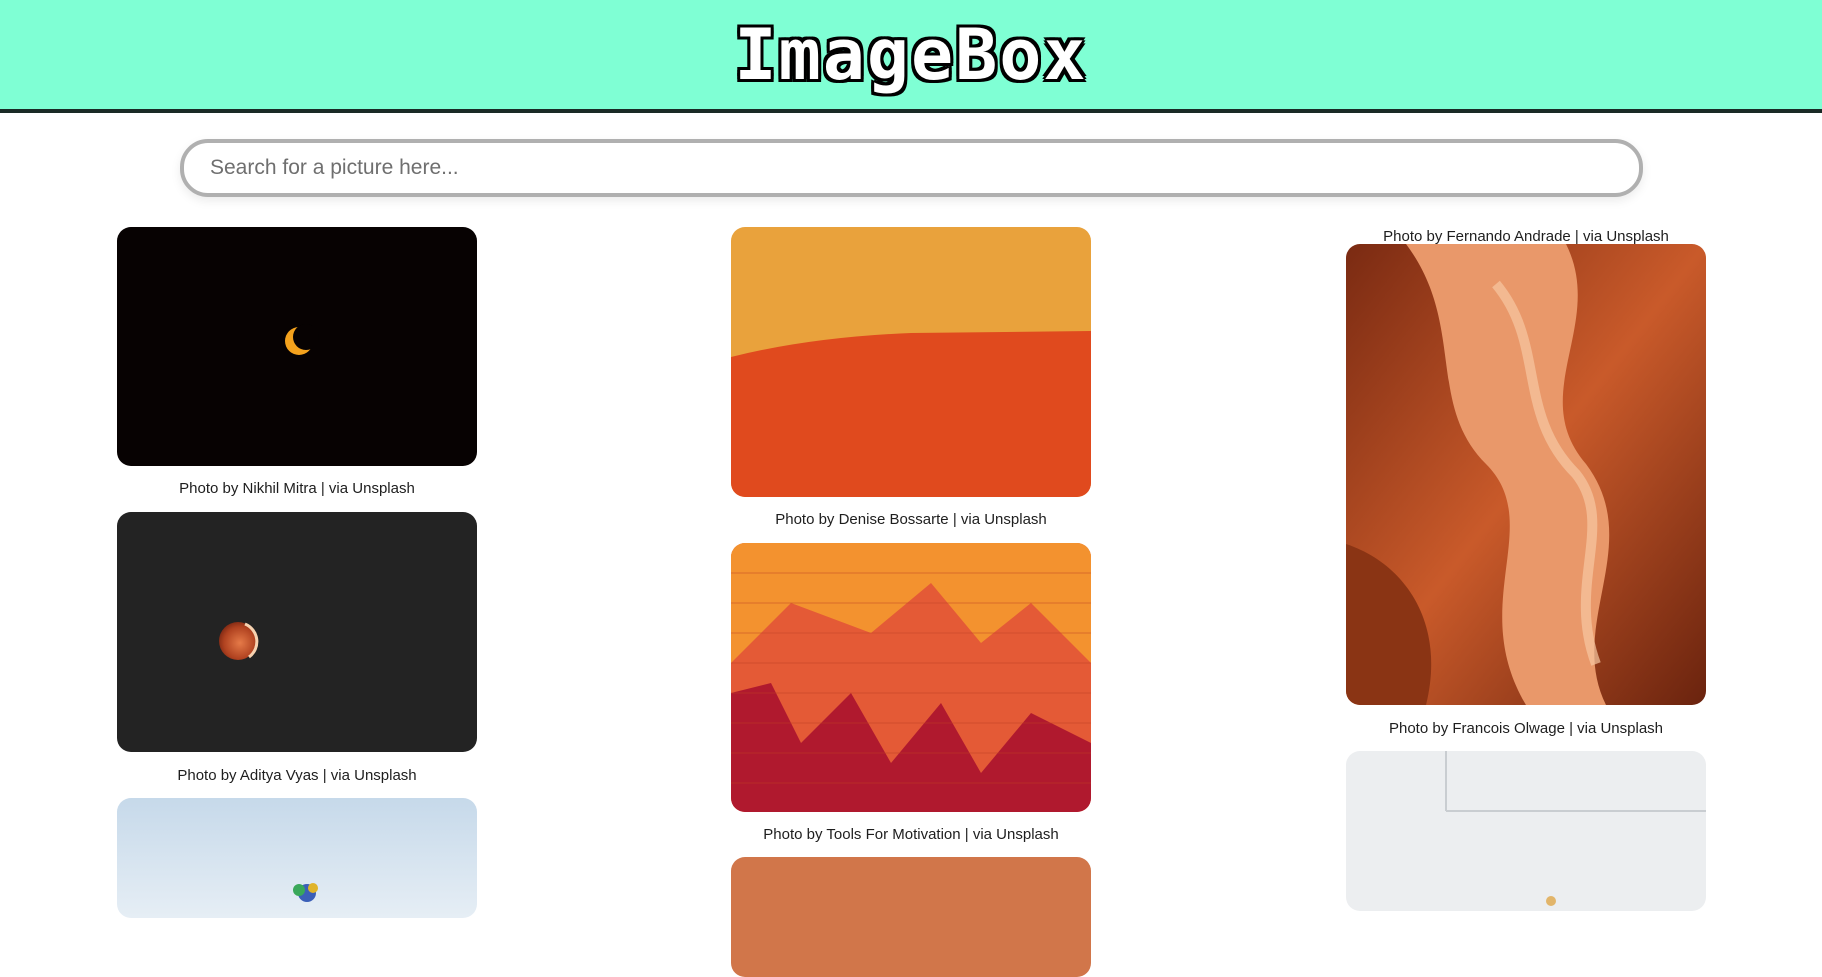 The height and width of the screenshot is (977, 1822). Describe the element at coordinates (1526, 474) in the screenshot. I see `gallery-image-antelope-canyon` at that location.